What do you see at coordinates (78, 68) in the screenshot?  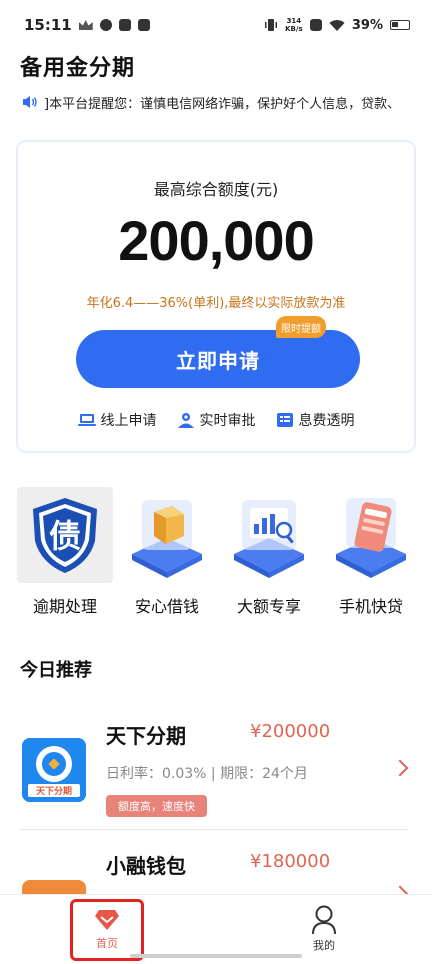 I see `page-title: 备用金分期` at bounding box center [78, 68].